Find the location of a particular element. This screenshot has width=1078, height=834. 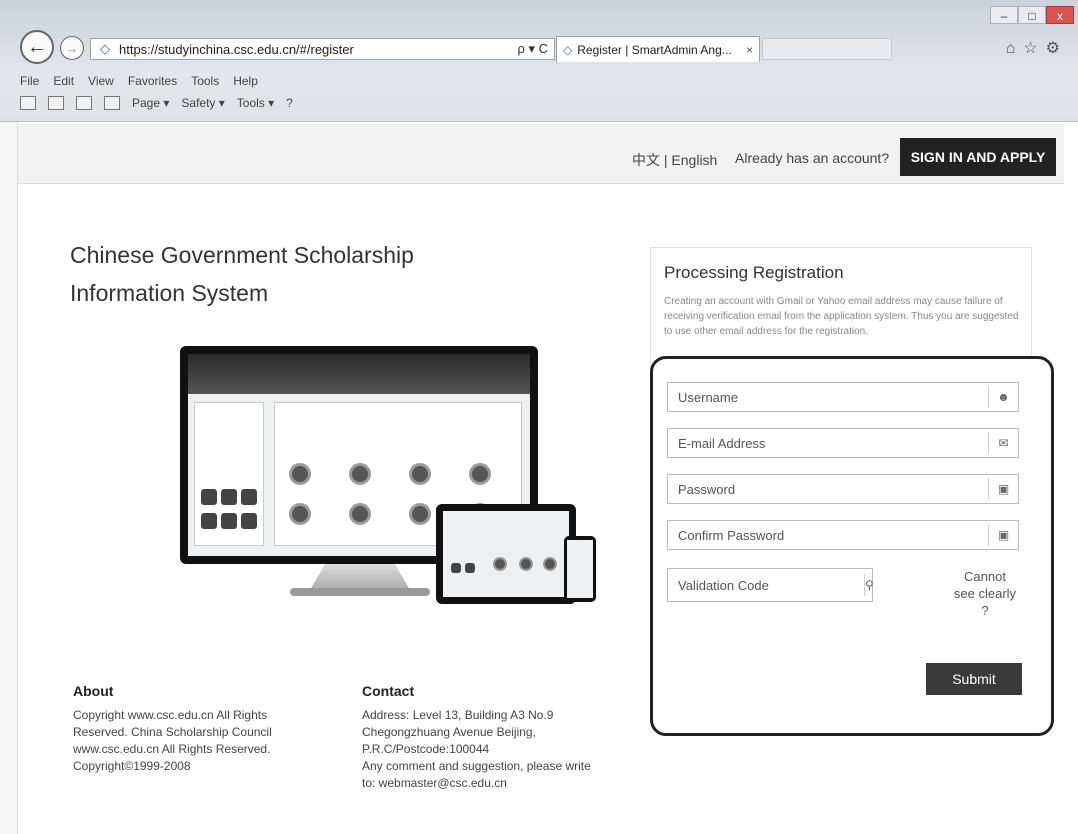

address-controls: ρ ▾ C is located at coordinates (524, 49).